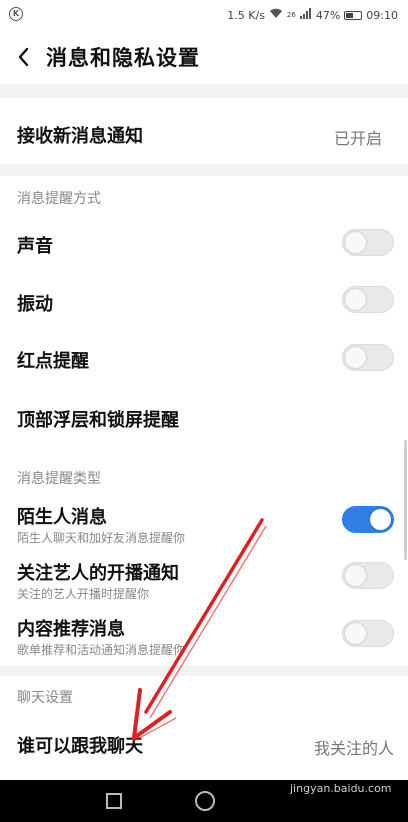 The height and width of the screenshot is (822, 408). Describe the element at coordinates (204, 636) in the screenshot. I see `content-recommend-row: 内容推荐消息 歌单推荐和活动通知消息提醒你` at that location.